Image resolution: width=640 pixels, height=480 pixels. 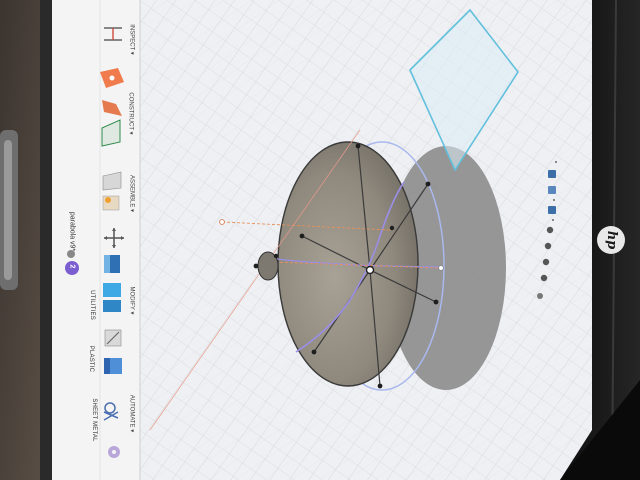 What do you see at coordinates (94, 420) in the screenshot?
I see `tab-sheet-metal: SHEET METAL` at bounding box center [94, 420].